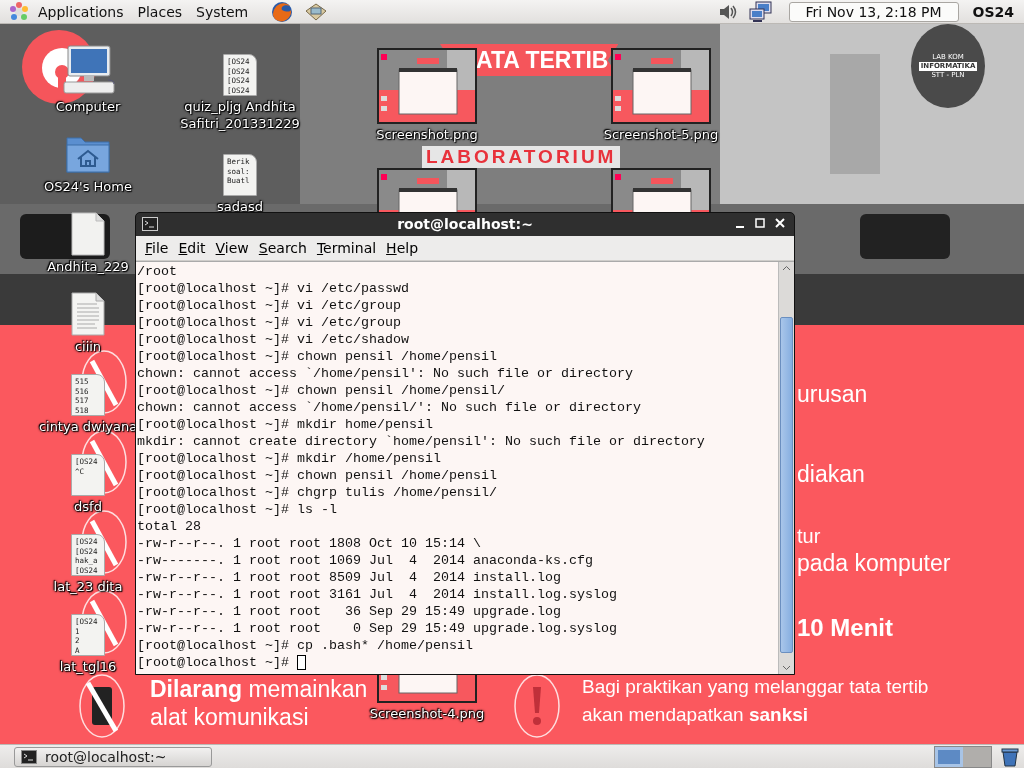 The image size is (1024, 768). Describe the element at coordinates (106, 756) in the screenshot. I see `taskbar-label: root@localhost:~` at that location.